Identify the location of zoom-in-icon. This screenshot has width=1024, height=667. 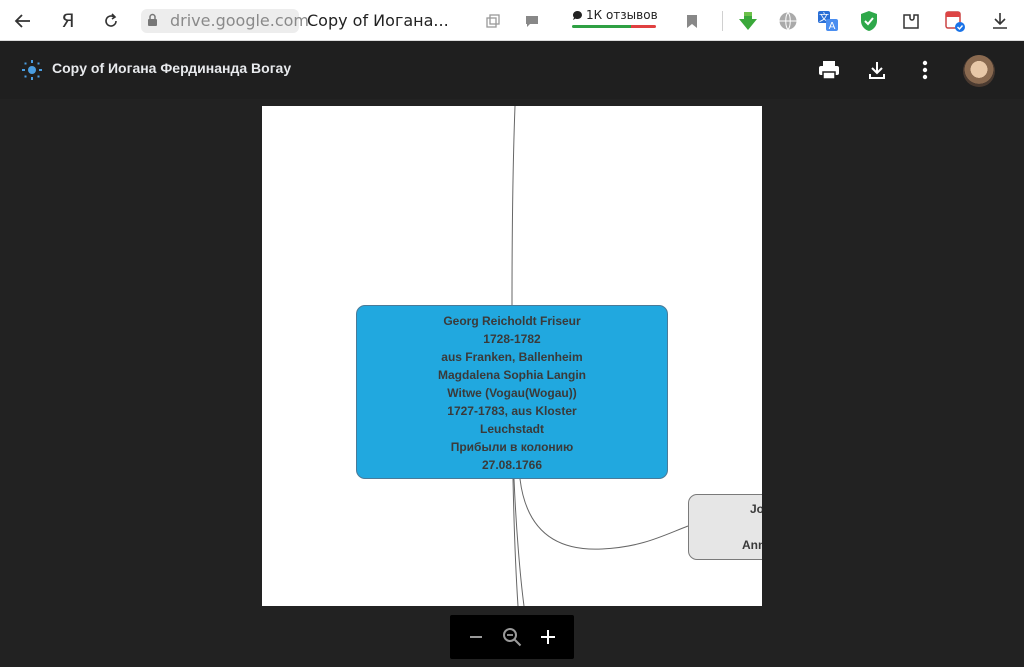
(548, 637).